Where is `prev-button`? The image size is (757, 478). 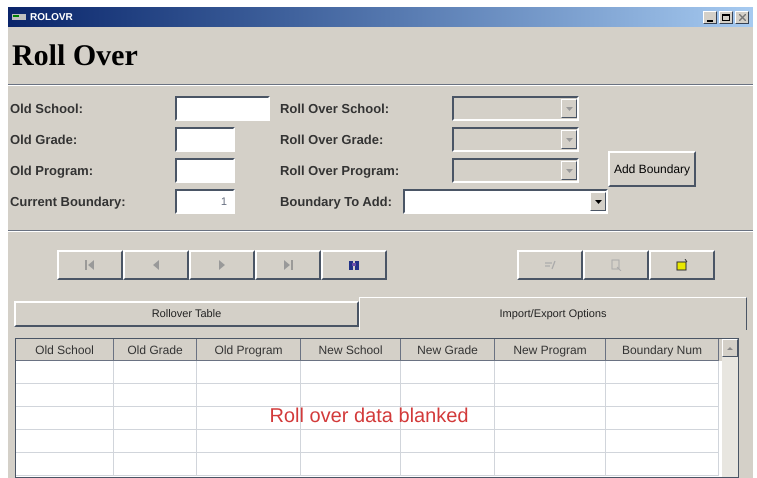 prev-button is located at coordinates (156, 265).